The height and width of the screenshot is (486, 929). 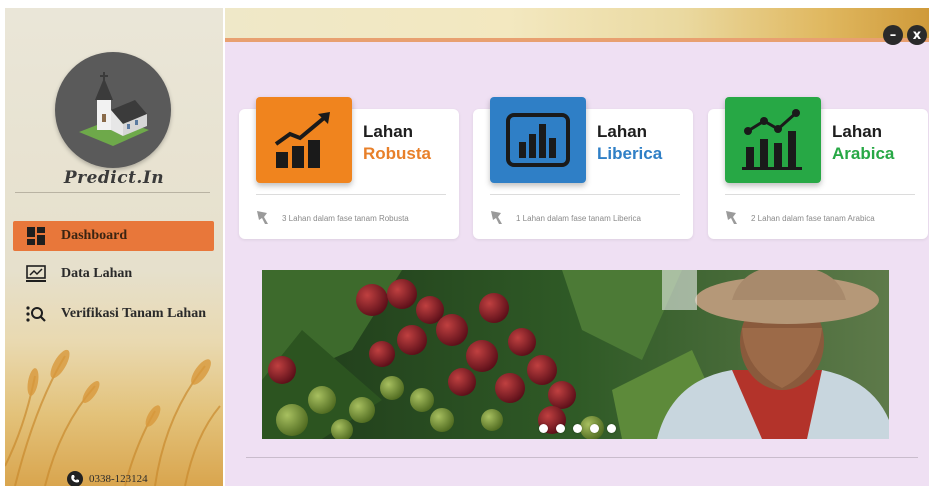 What do you see at coordinates (863, 153) in the screenshot?
I see `card-subtitle: Arabica` at bounding box center [863, 153].